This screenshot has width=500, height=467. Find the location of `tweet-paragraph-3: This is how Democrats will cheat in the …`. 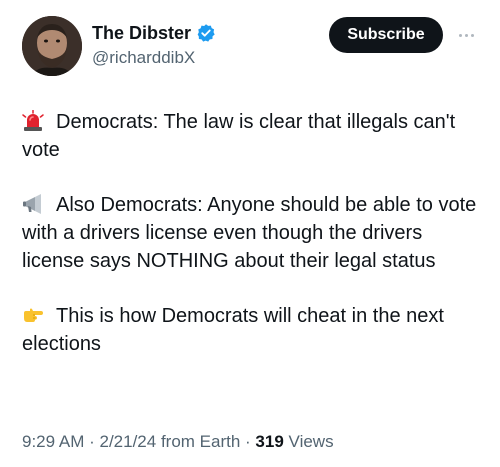

tweet-paragraph-3: This is how Democrats will cheat in the … is located at coordinates (252, 330).